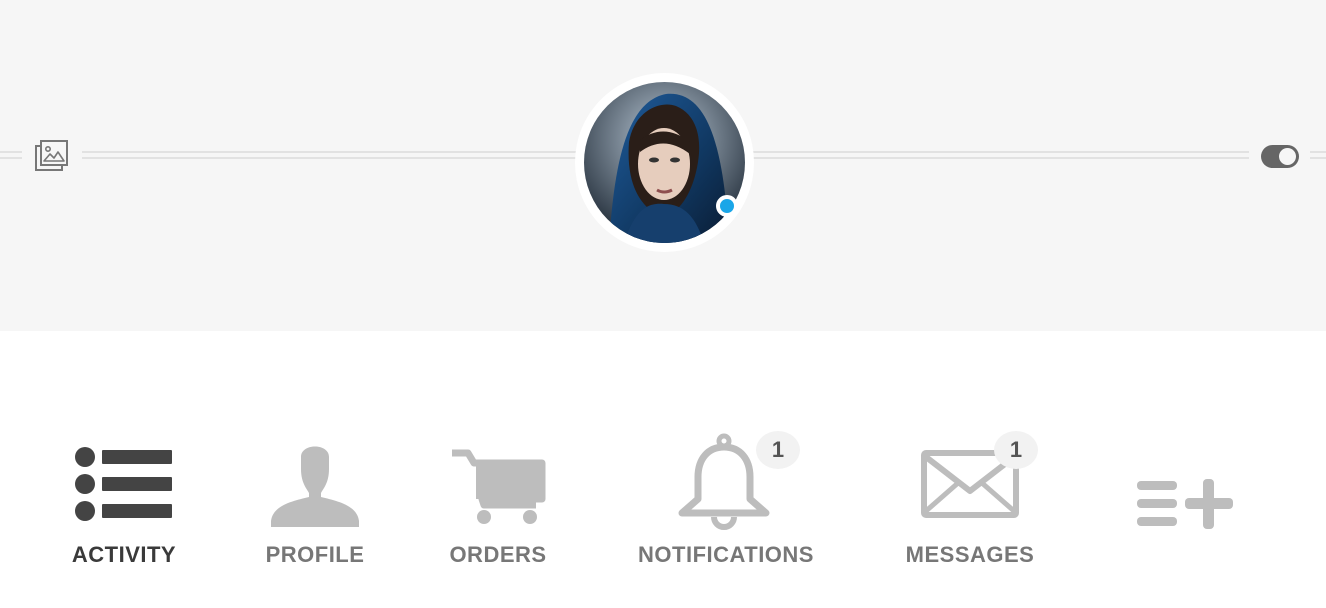  What do you see at coordinates (970, 554) in the screenshot?
I see `tab-label: MESSAGES` at bounding box center [970, 554].